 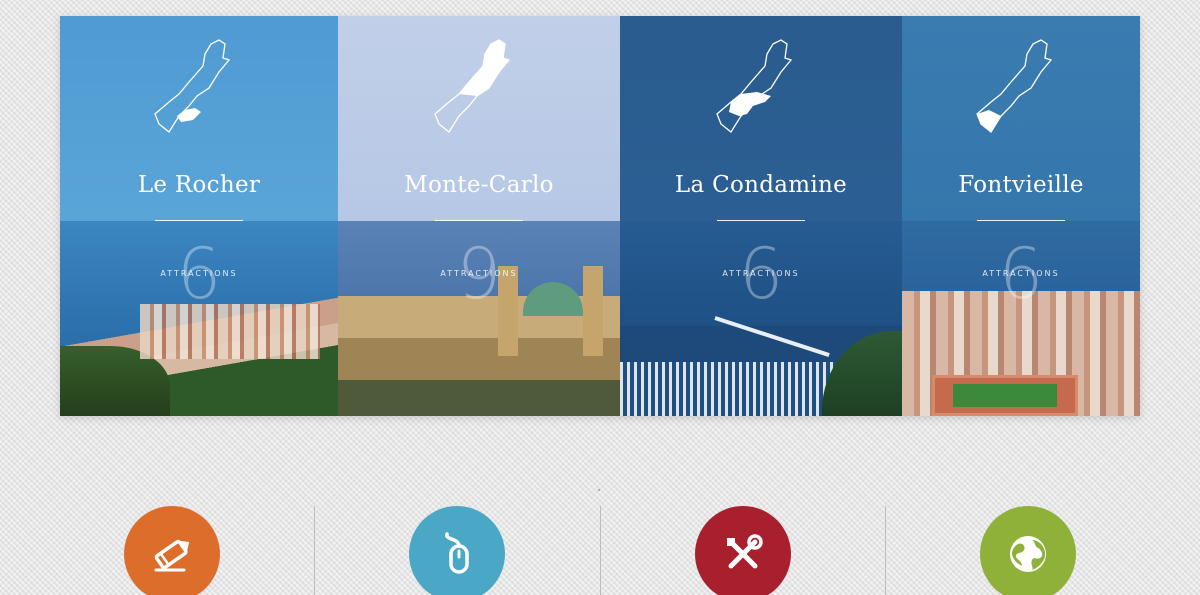 What do you see at coordinates (1021, 185) in the screenshot?
I see `district-name: Fontvieille` at bounding box center [1021, 185].